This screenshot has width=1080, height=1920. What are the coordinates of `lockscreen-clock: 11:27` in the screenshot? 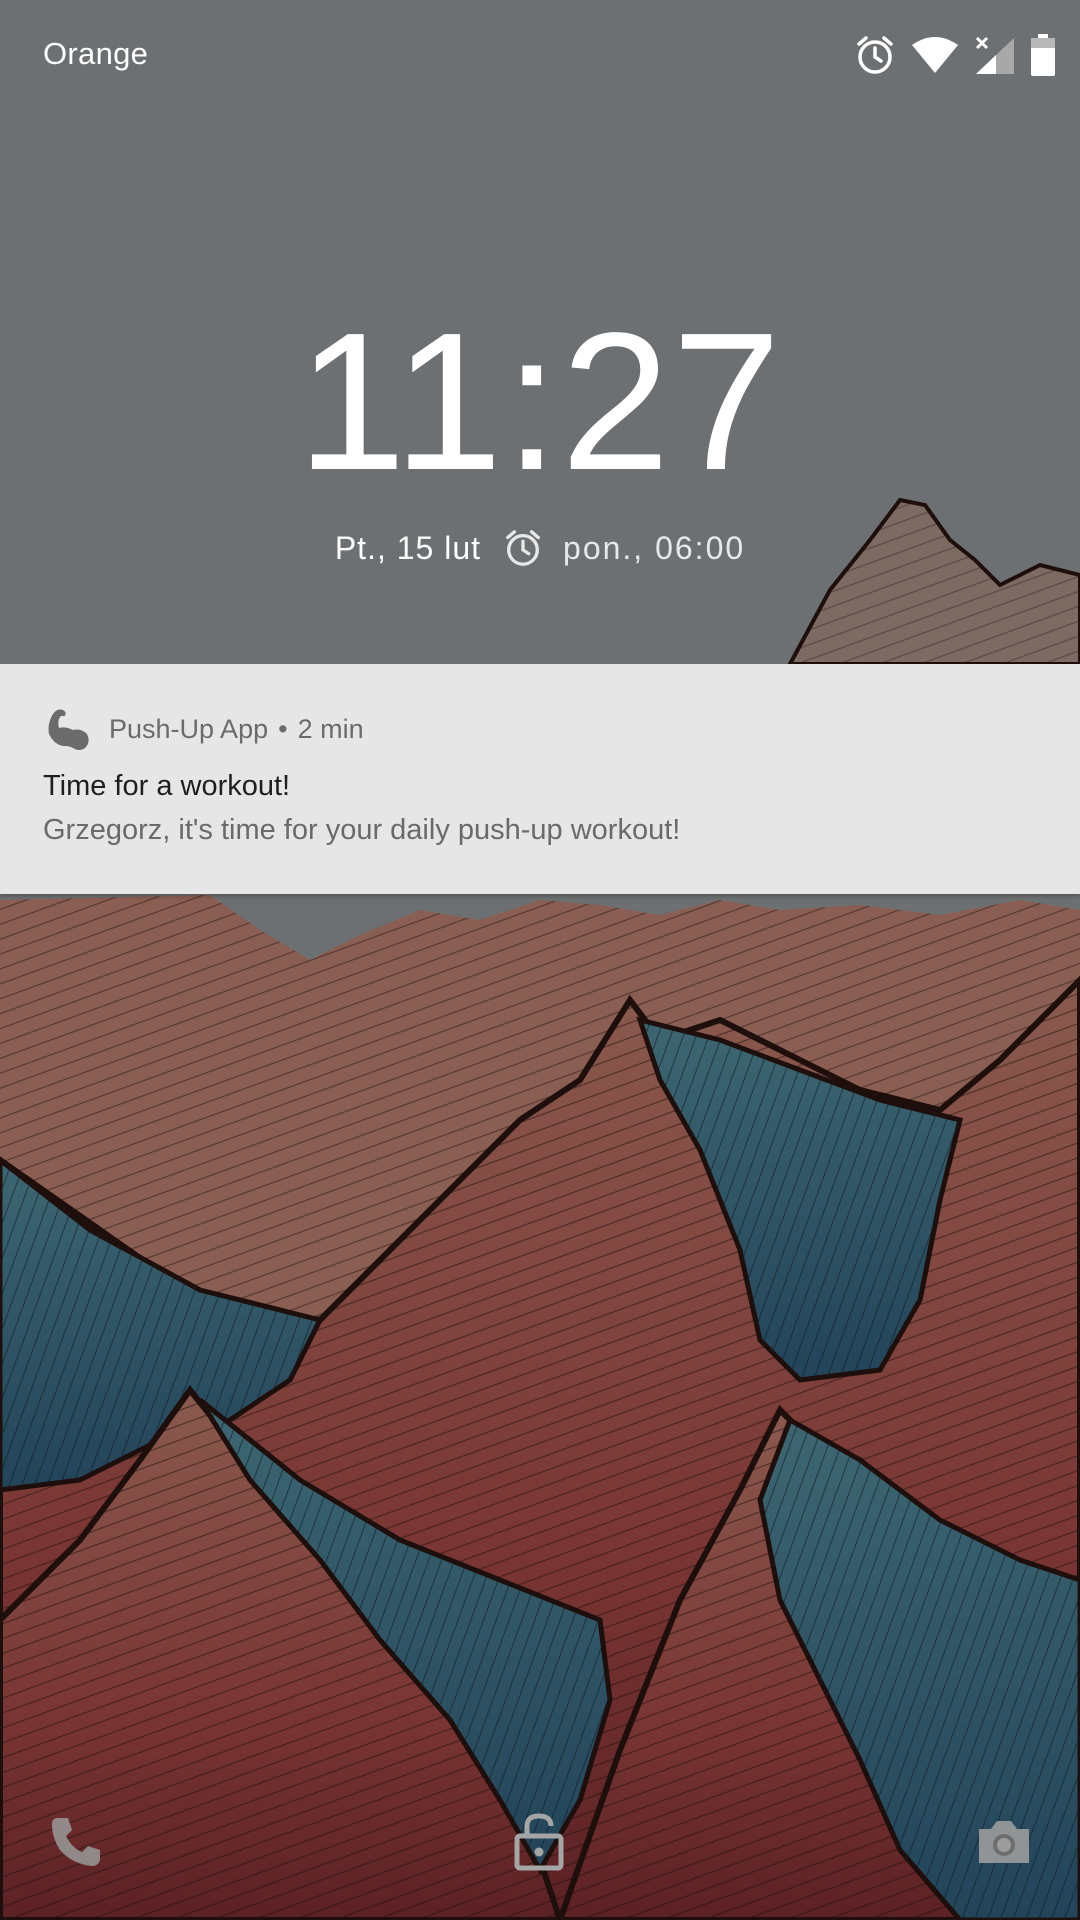 It's located at (540, 401).